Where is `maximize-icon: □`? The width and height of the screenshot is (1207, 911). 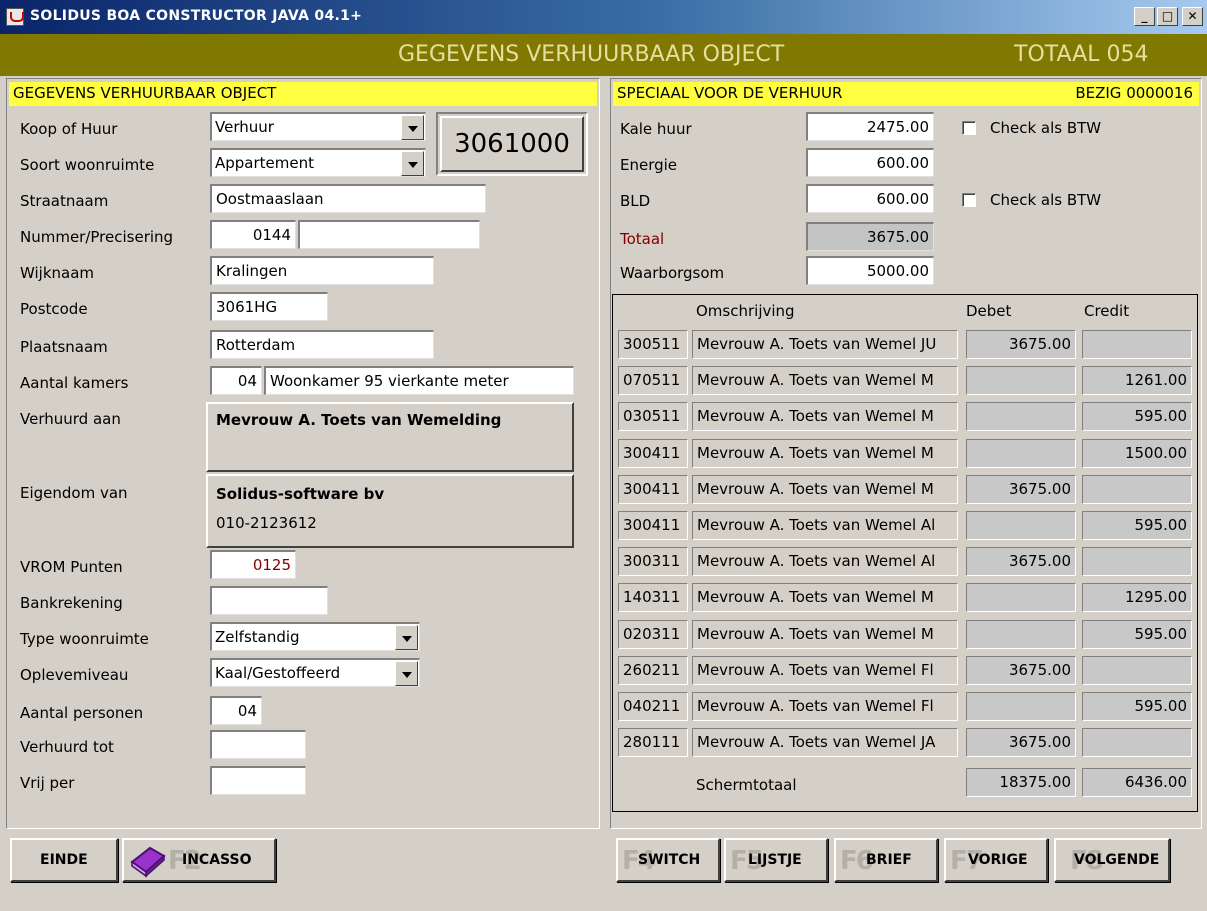 maximize-icon: □ is located at coordinates (1167, 16).